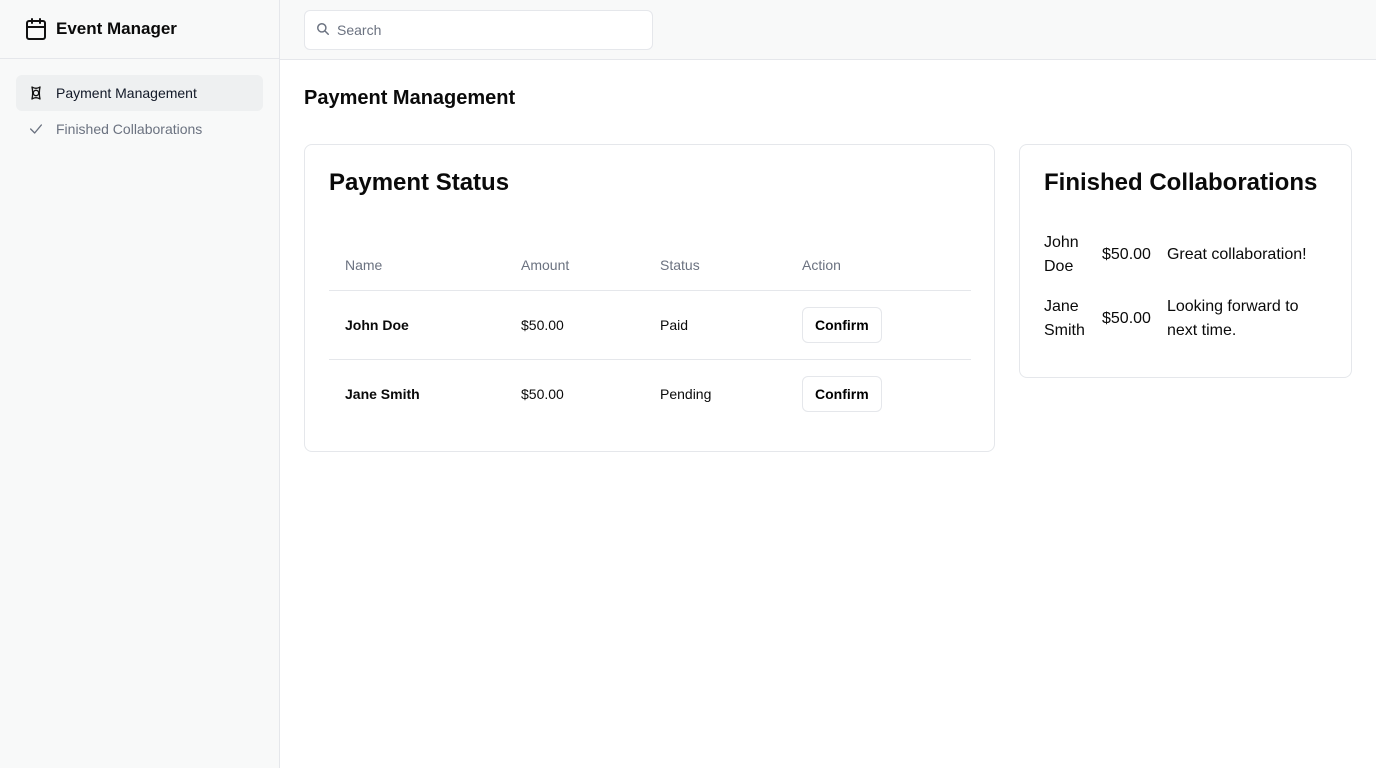  What do you see at coordinates (686, 394) in the screenshot?
I see `cell-status: Pending` at bounding box center [686, 394].